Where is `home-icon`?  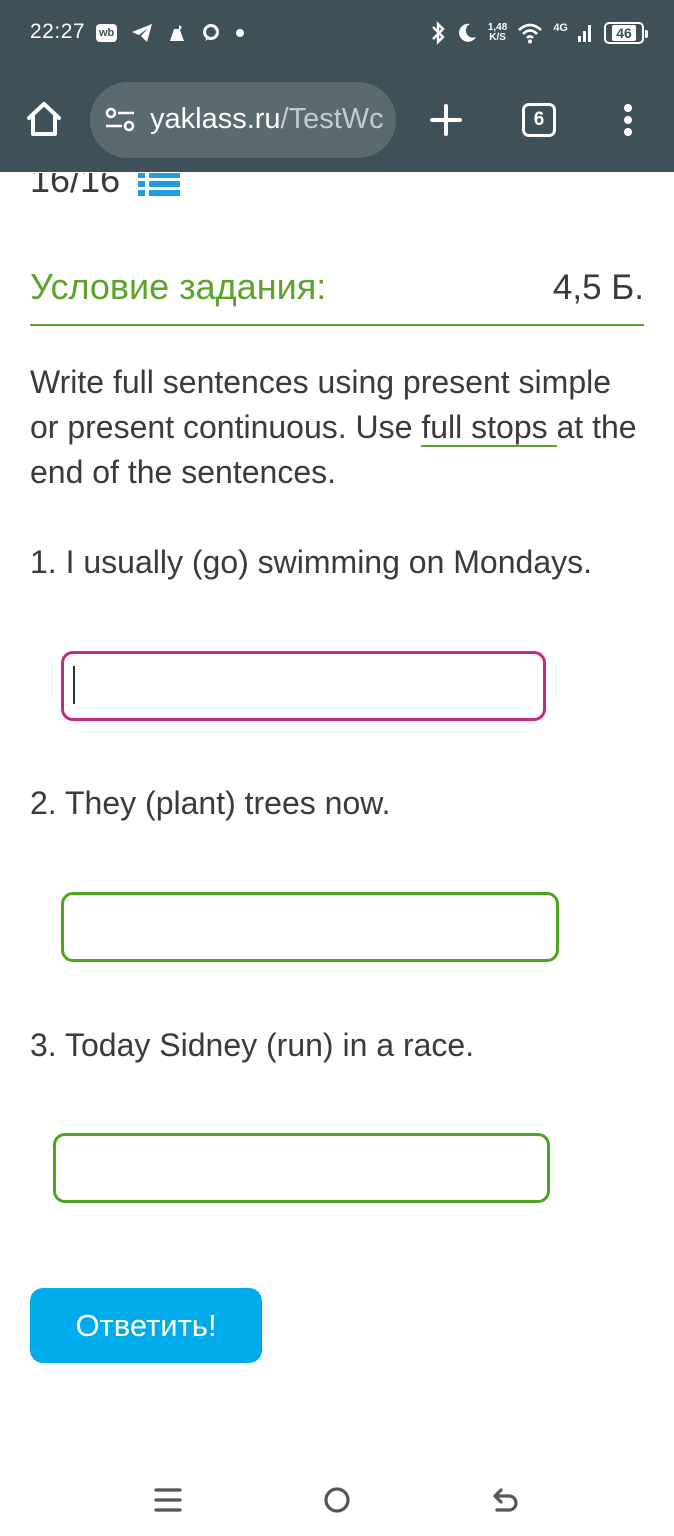
home-icon is located at coordinates (44, 119).